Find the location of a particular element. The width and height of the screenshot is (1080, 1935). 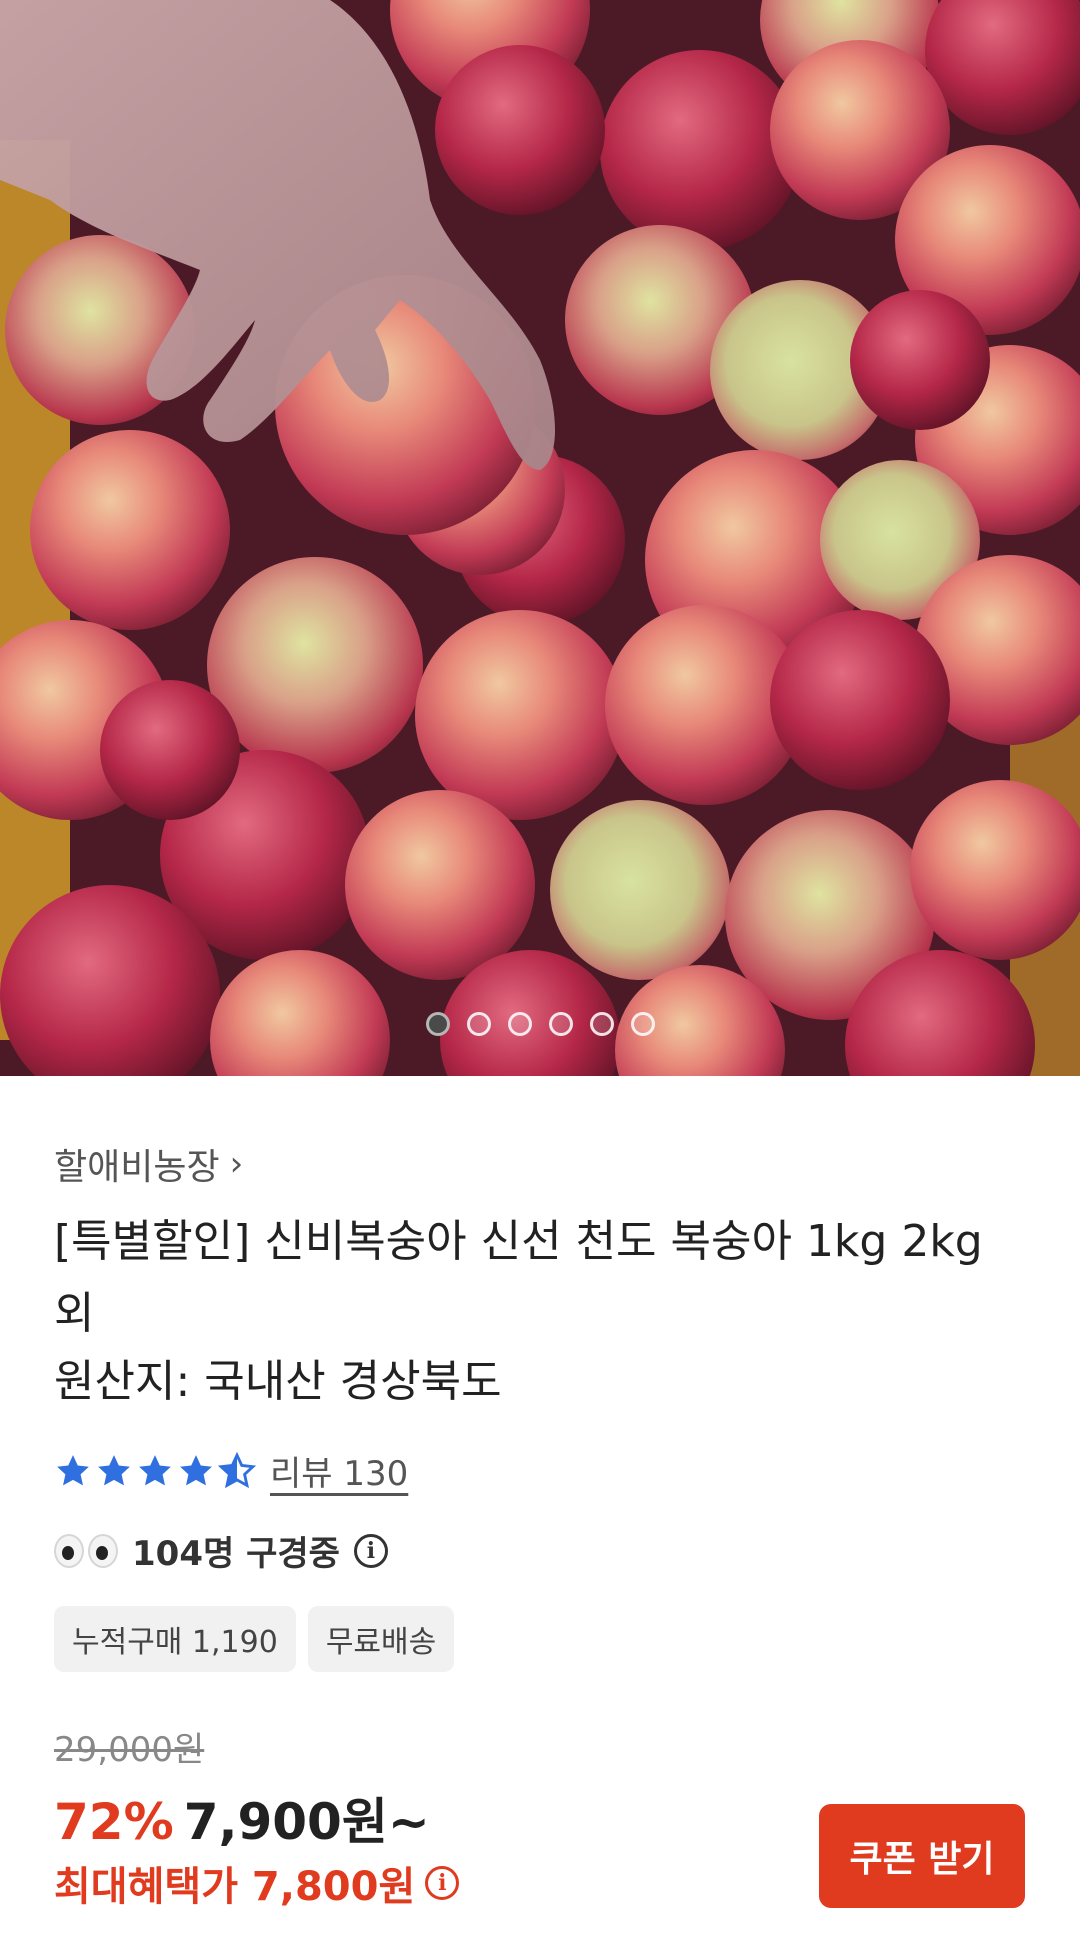

original-price: 29,000원 is located at coordinates (129, 1750).